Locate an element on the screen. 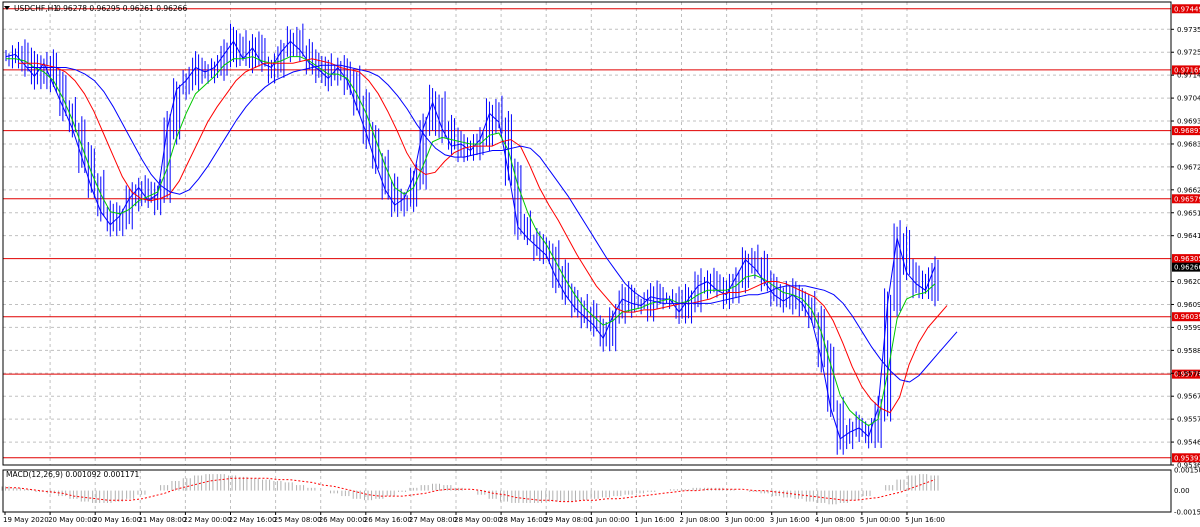 This screenshot has width=1200, height=527. y-tick-label: 0.95360 is located at coordinates (1188, 466).